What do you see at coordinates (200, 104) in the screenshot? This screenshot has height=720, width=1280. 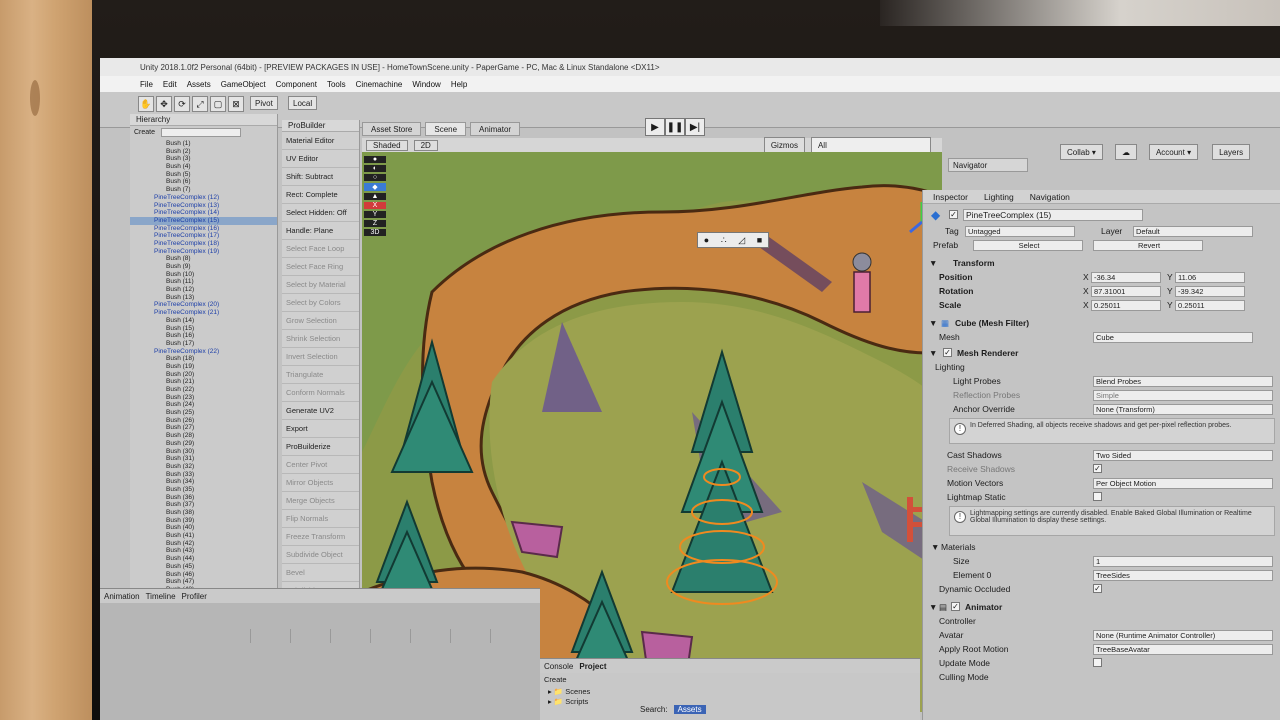 I see `scale-tool-button: ⤢` at bounding box center [200, 104].